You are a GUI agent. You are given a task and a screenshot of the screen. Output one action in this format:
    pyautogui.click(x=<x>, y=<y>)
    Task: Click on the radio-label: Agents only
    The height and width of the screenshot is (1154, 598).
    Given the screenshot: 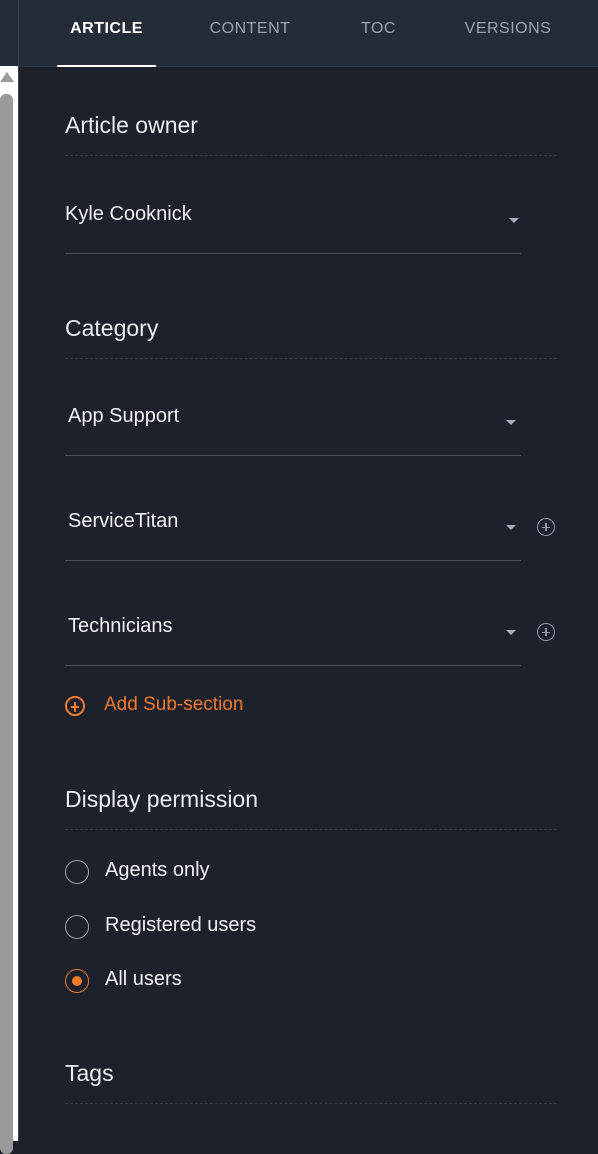 What is the action you would take?
    pyautogui.click(x=157, y=870)
    